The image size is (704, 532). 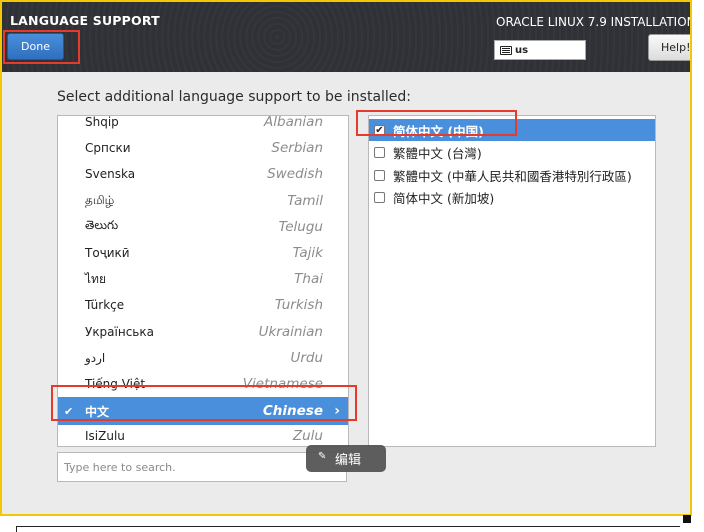 What do you see at coordinates (203, 279) in the screenshot?
I see `language-row: ไทย Thai` at bounding box center [203, 279].